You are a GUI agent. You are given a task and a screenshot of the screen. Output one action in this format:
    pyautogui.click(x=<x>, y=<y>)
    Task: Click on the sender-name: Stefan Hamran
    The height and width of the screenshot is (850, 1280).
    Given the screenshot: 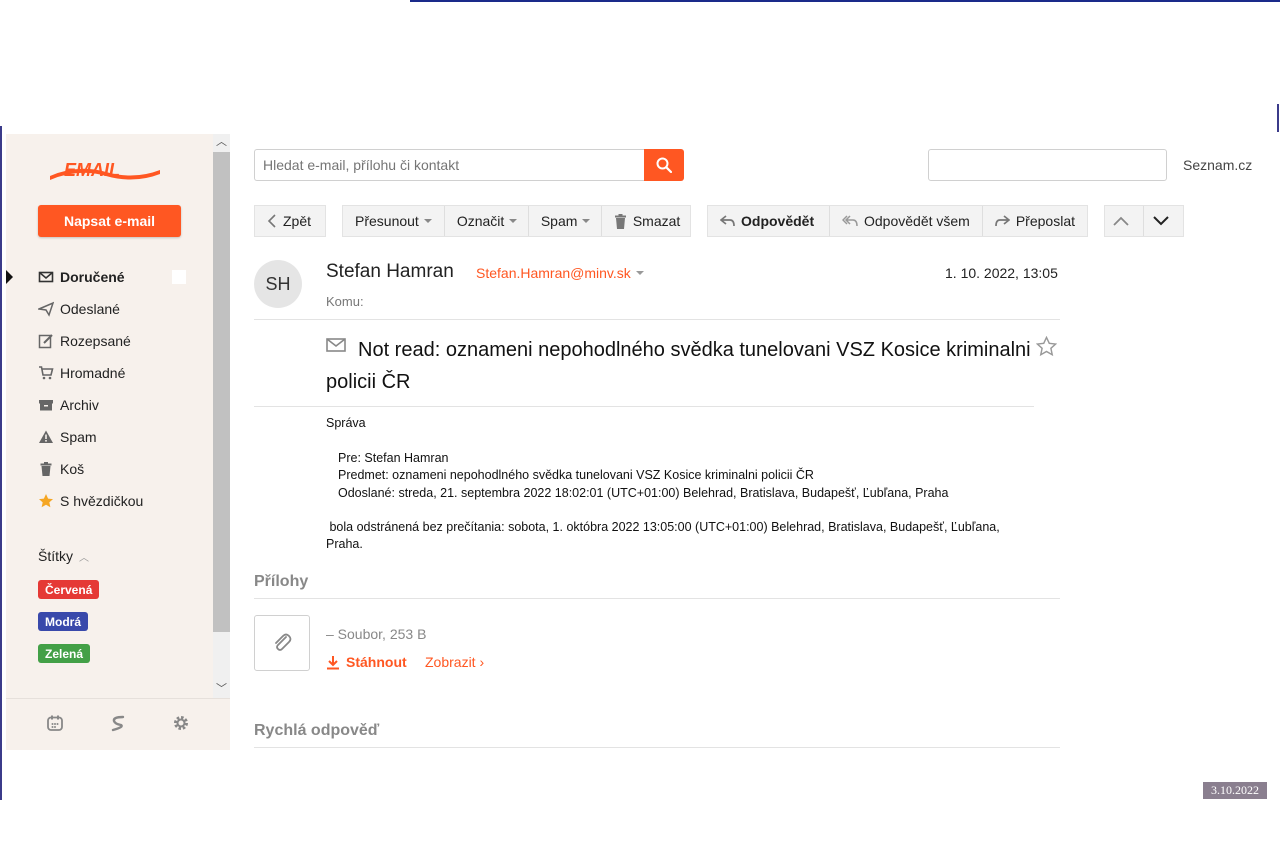 What is the action you would take?
    pyautogui.click(x=390, y=271)
    